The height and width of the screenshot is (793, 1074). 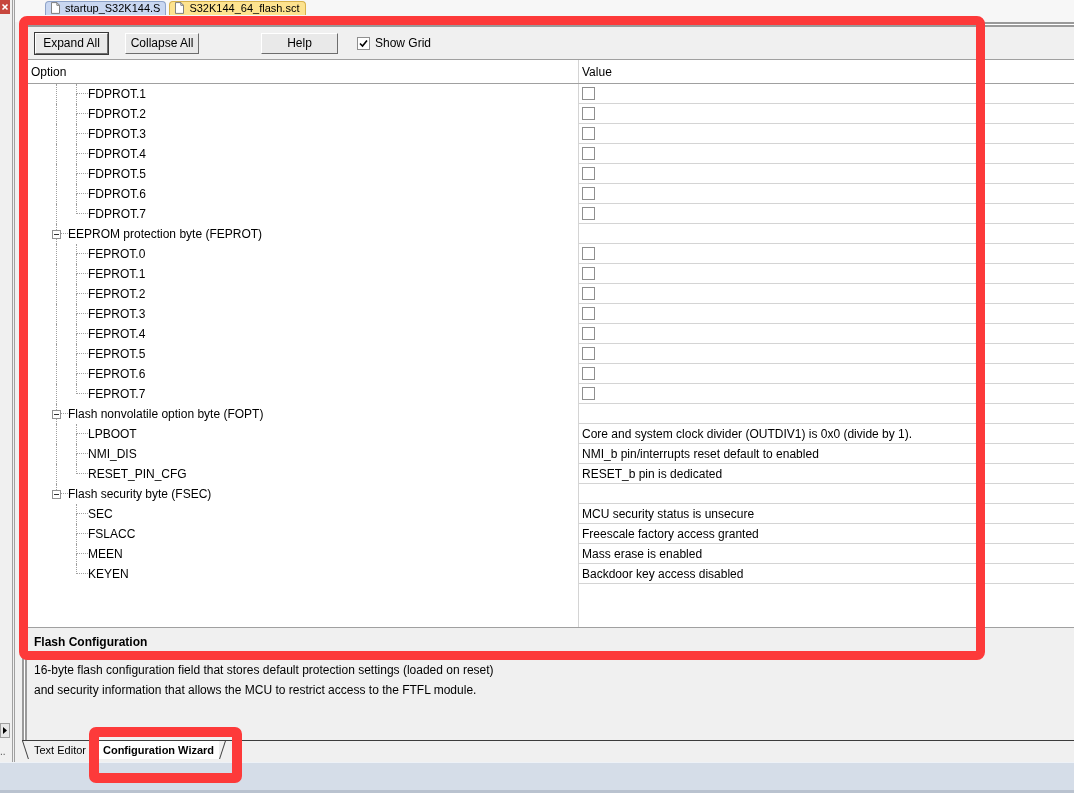 I want to click on scroll-right-button, so click(x=5, y=730).